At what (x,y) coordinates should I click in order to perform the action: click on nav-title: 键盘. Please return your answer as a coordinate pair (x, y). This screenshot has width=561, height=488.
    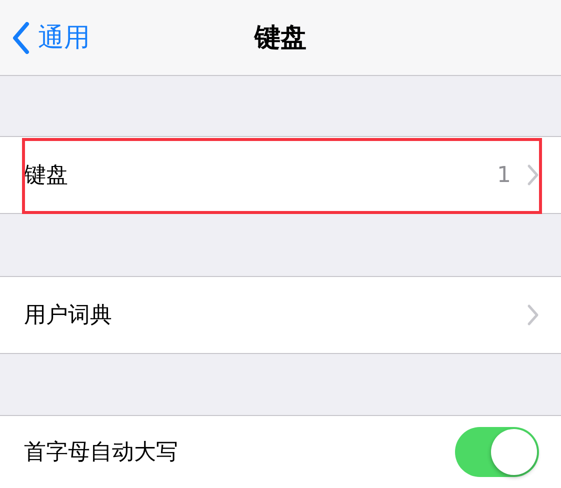
    Looking at the image, I should click on (280, 38).